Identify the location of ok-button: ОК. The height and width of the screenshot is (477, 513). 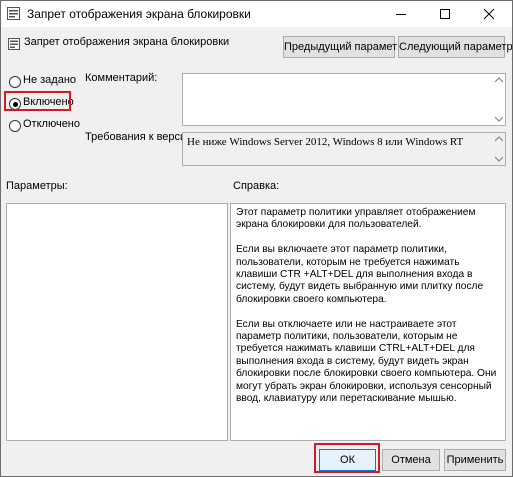
(347, 460).